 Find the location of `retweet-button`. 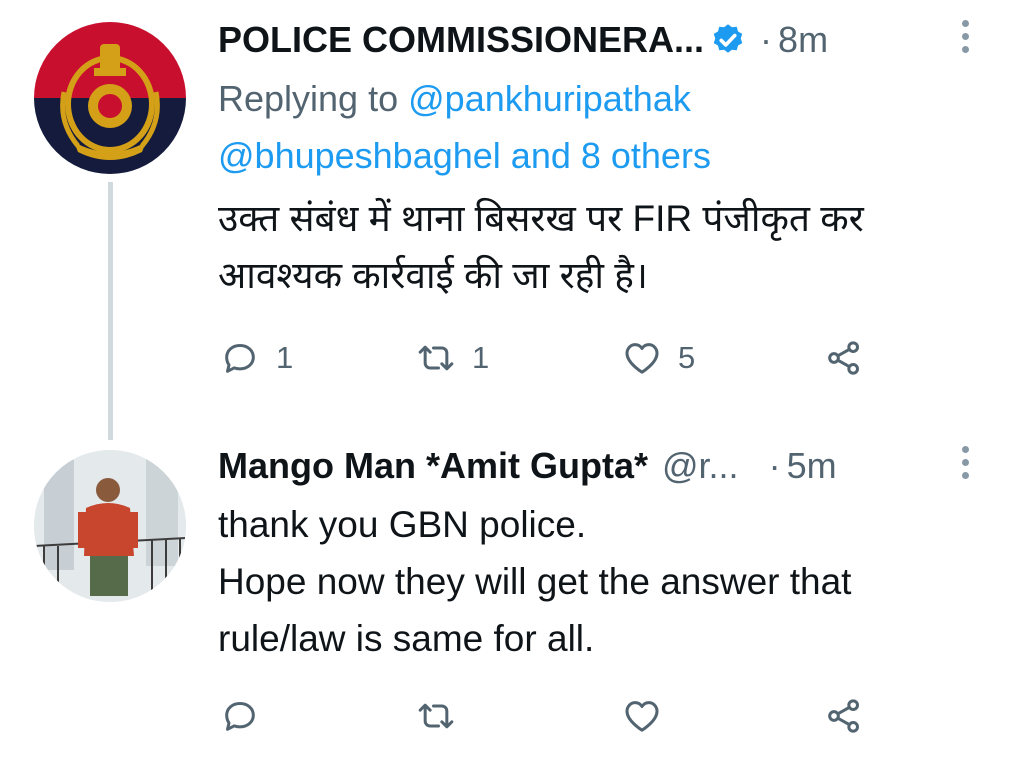

retweet-button is located at coordinates (436, 716).